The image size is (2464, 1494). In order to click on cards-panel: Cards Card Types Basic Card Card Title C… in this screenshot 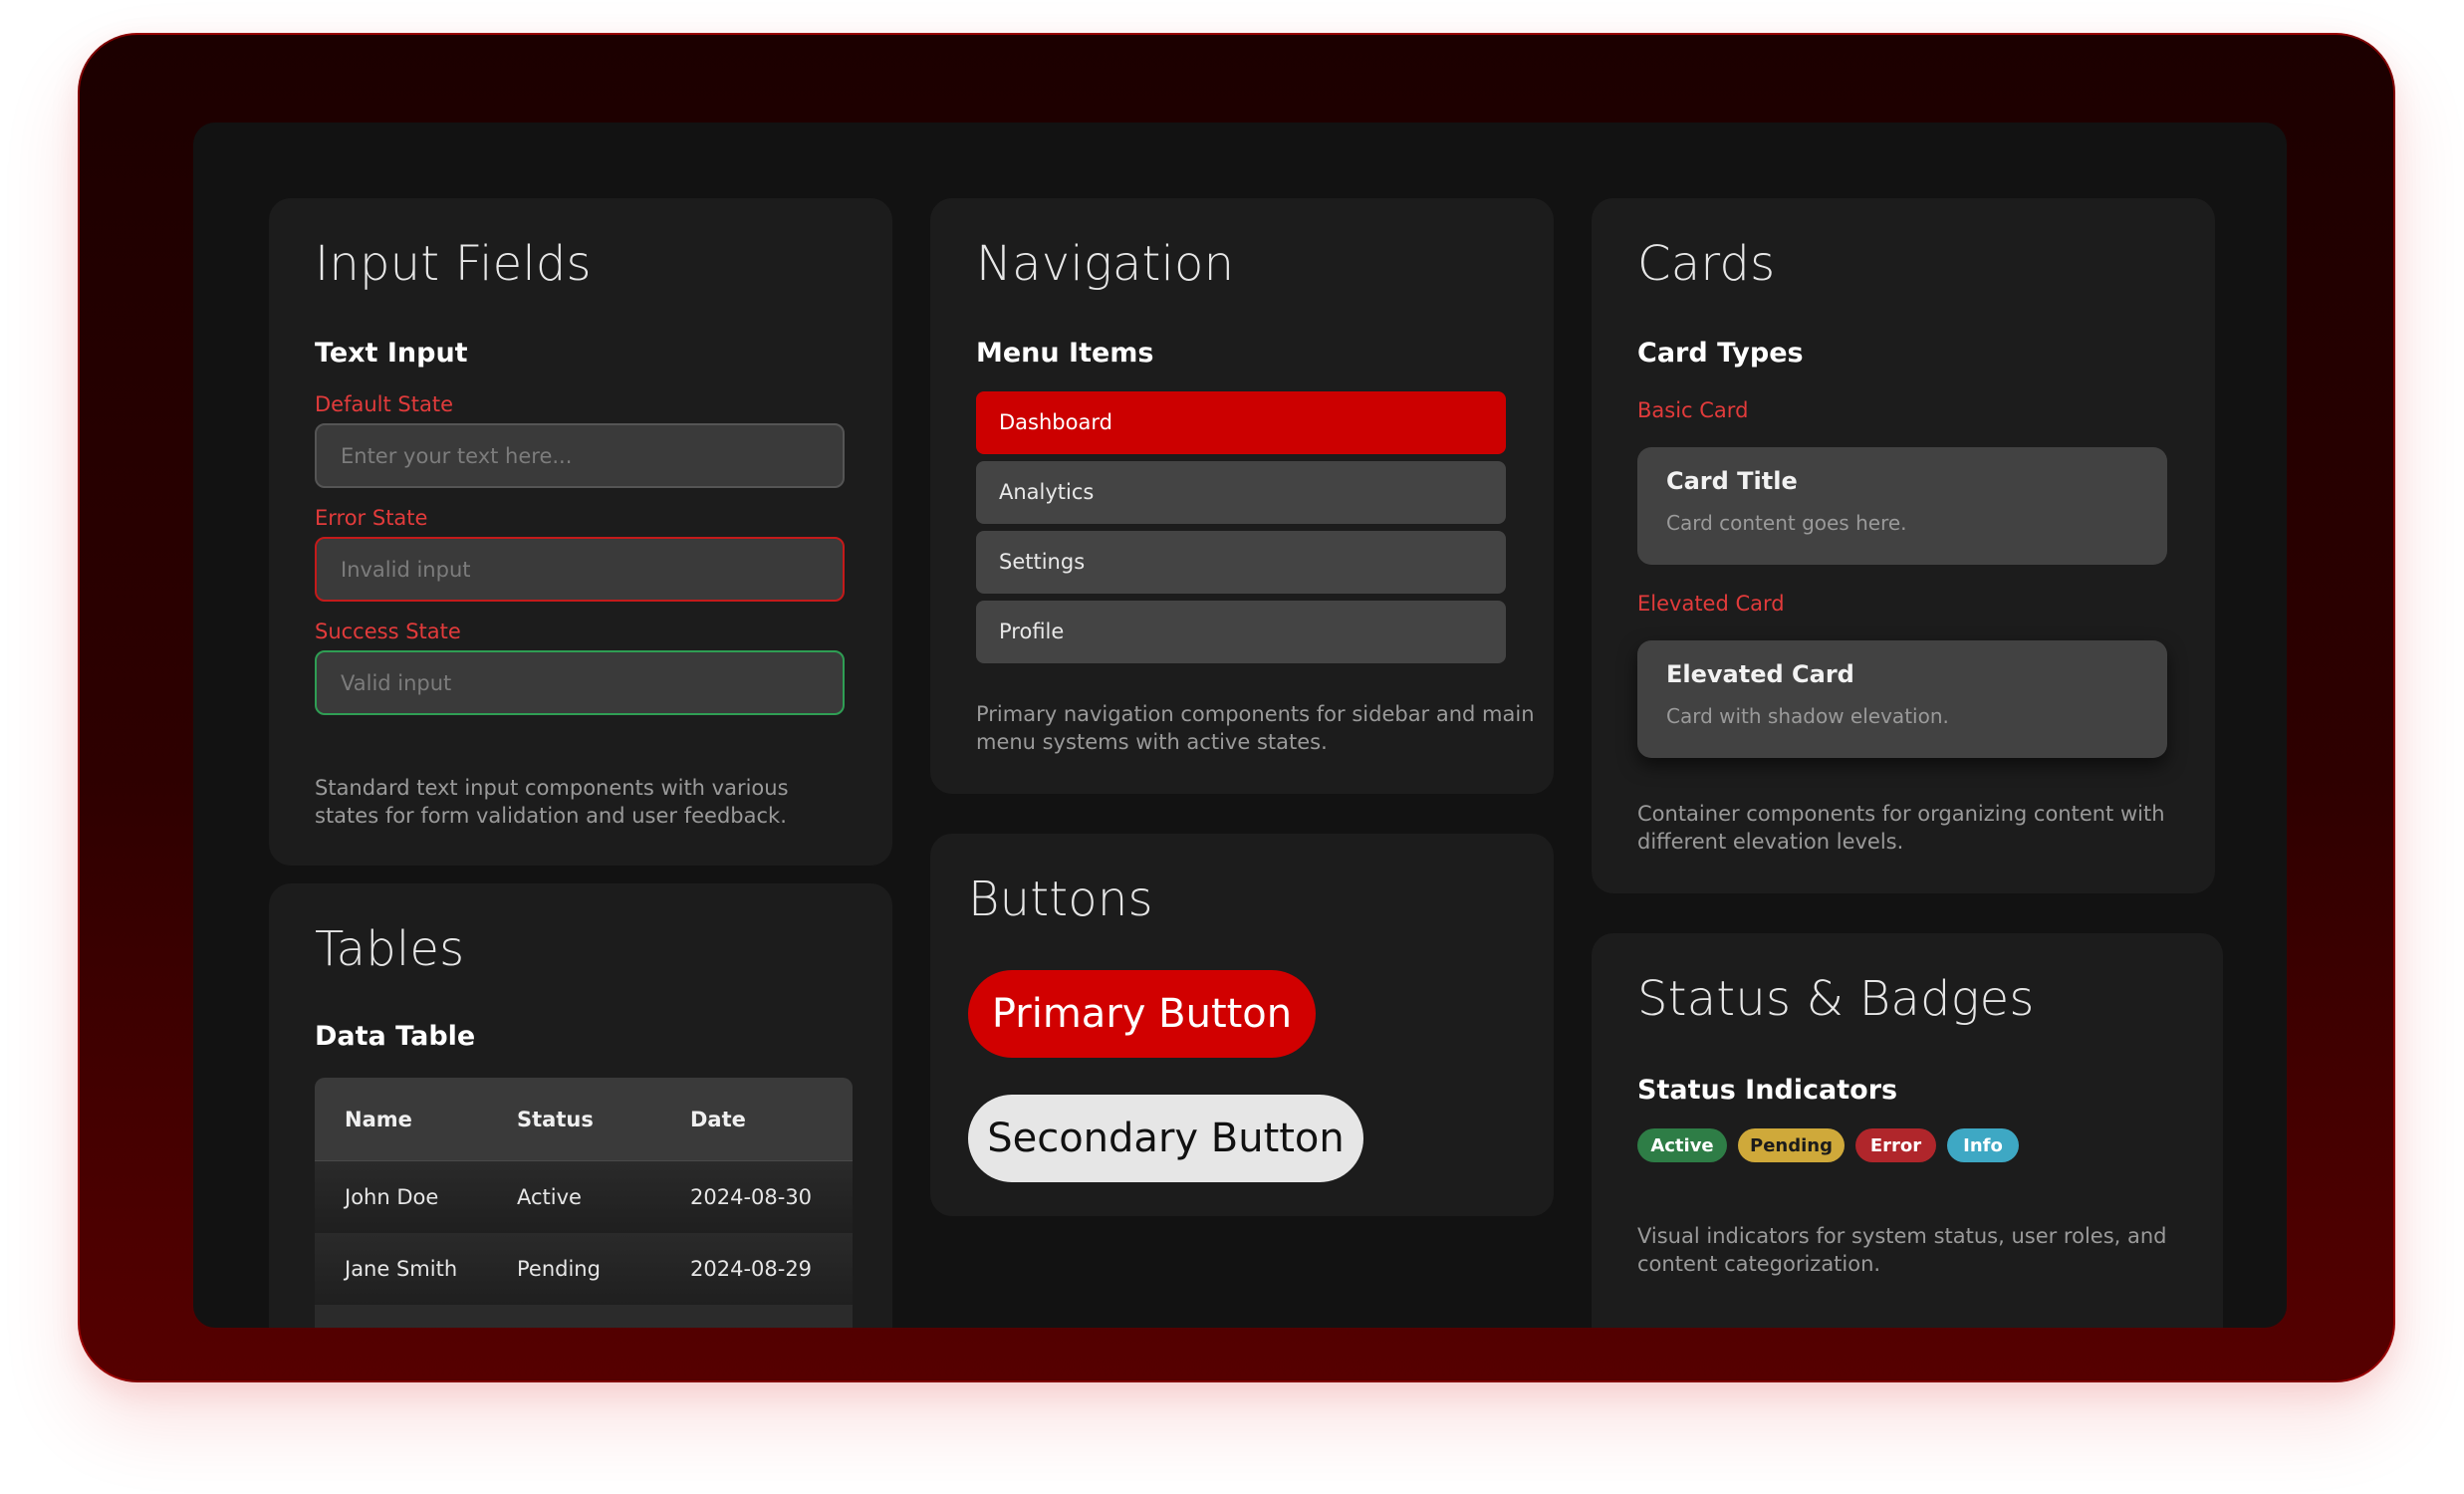, I will do `click(1903, 545)`.